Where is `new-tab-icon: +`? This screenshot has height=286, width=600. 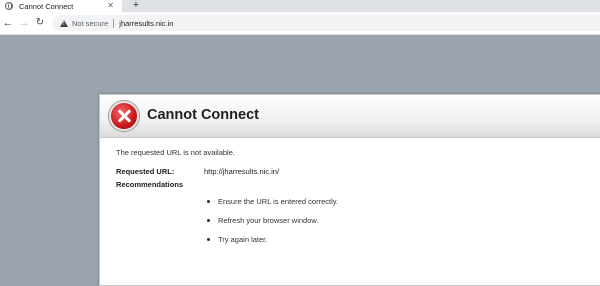 new-tab-icon: + is located at coordinates (136, 6).